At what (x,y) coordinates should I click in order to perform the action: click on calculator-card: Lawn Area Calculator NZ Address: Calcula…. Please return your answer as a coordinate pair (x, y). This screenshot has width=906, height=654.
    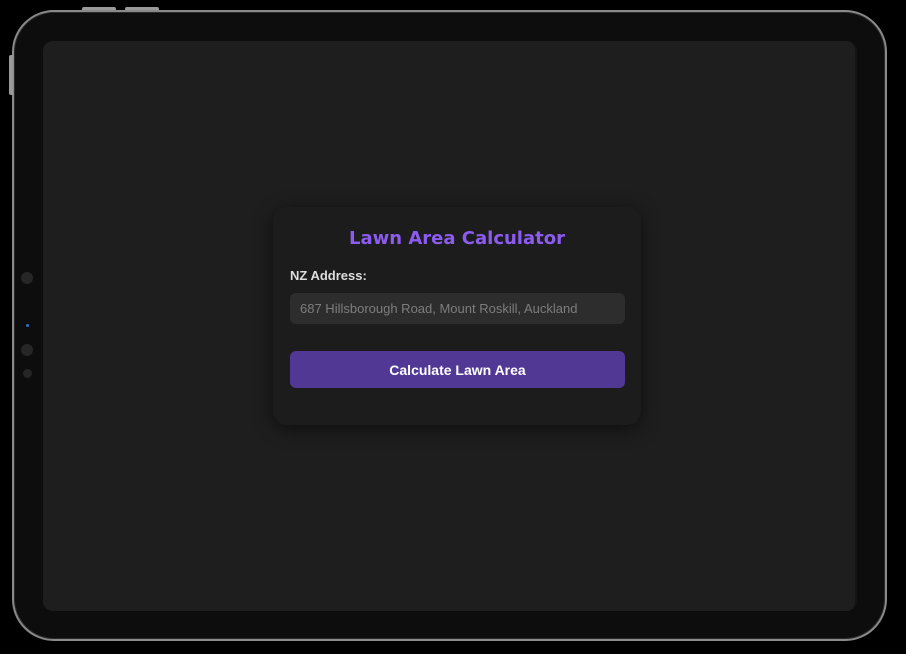
    Looking at the image, I should click on (457, 316).